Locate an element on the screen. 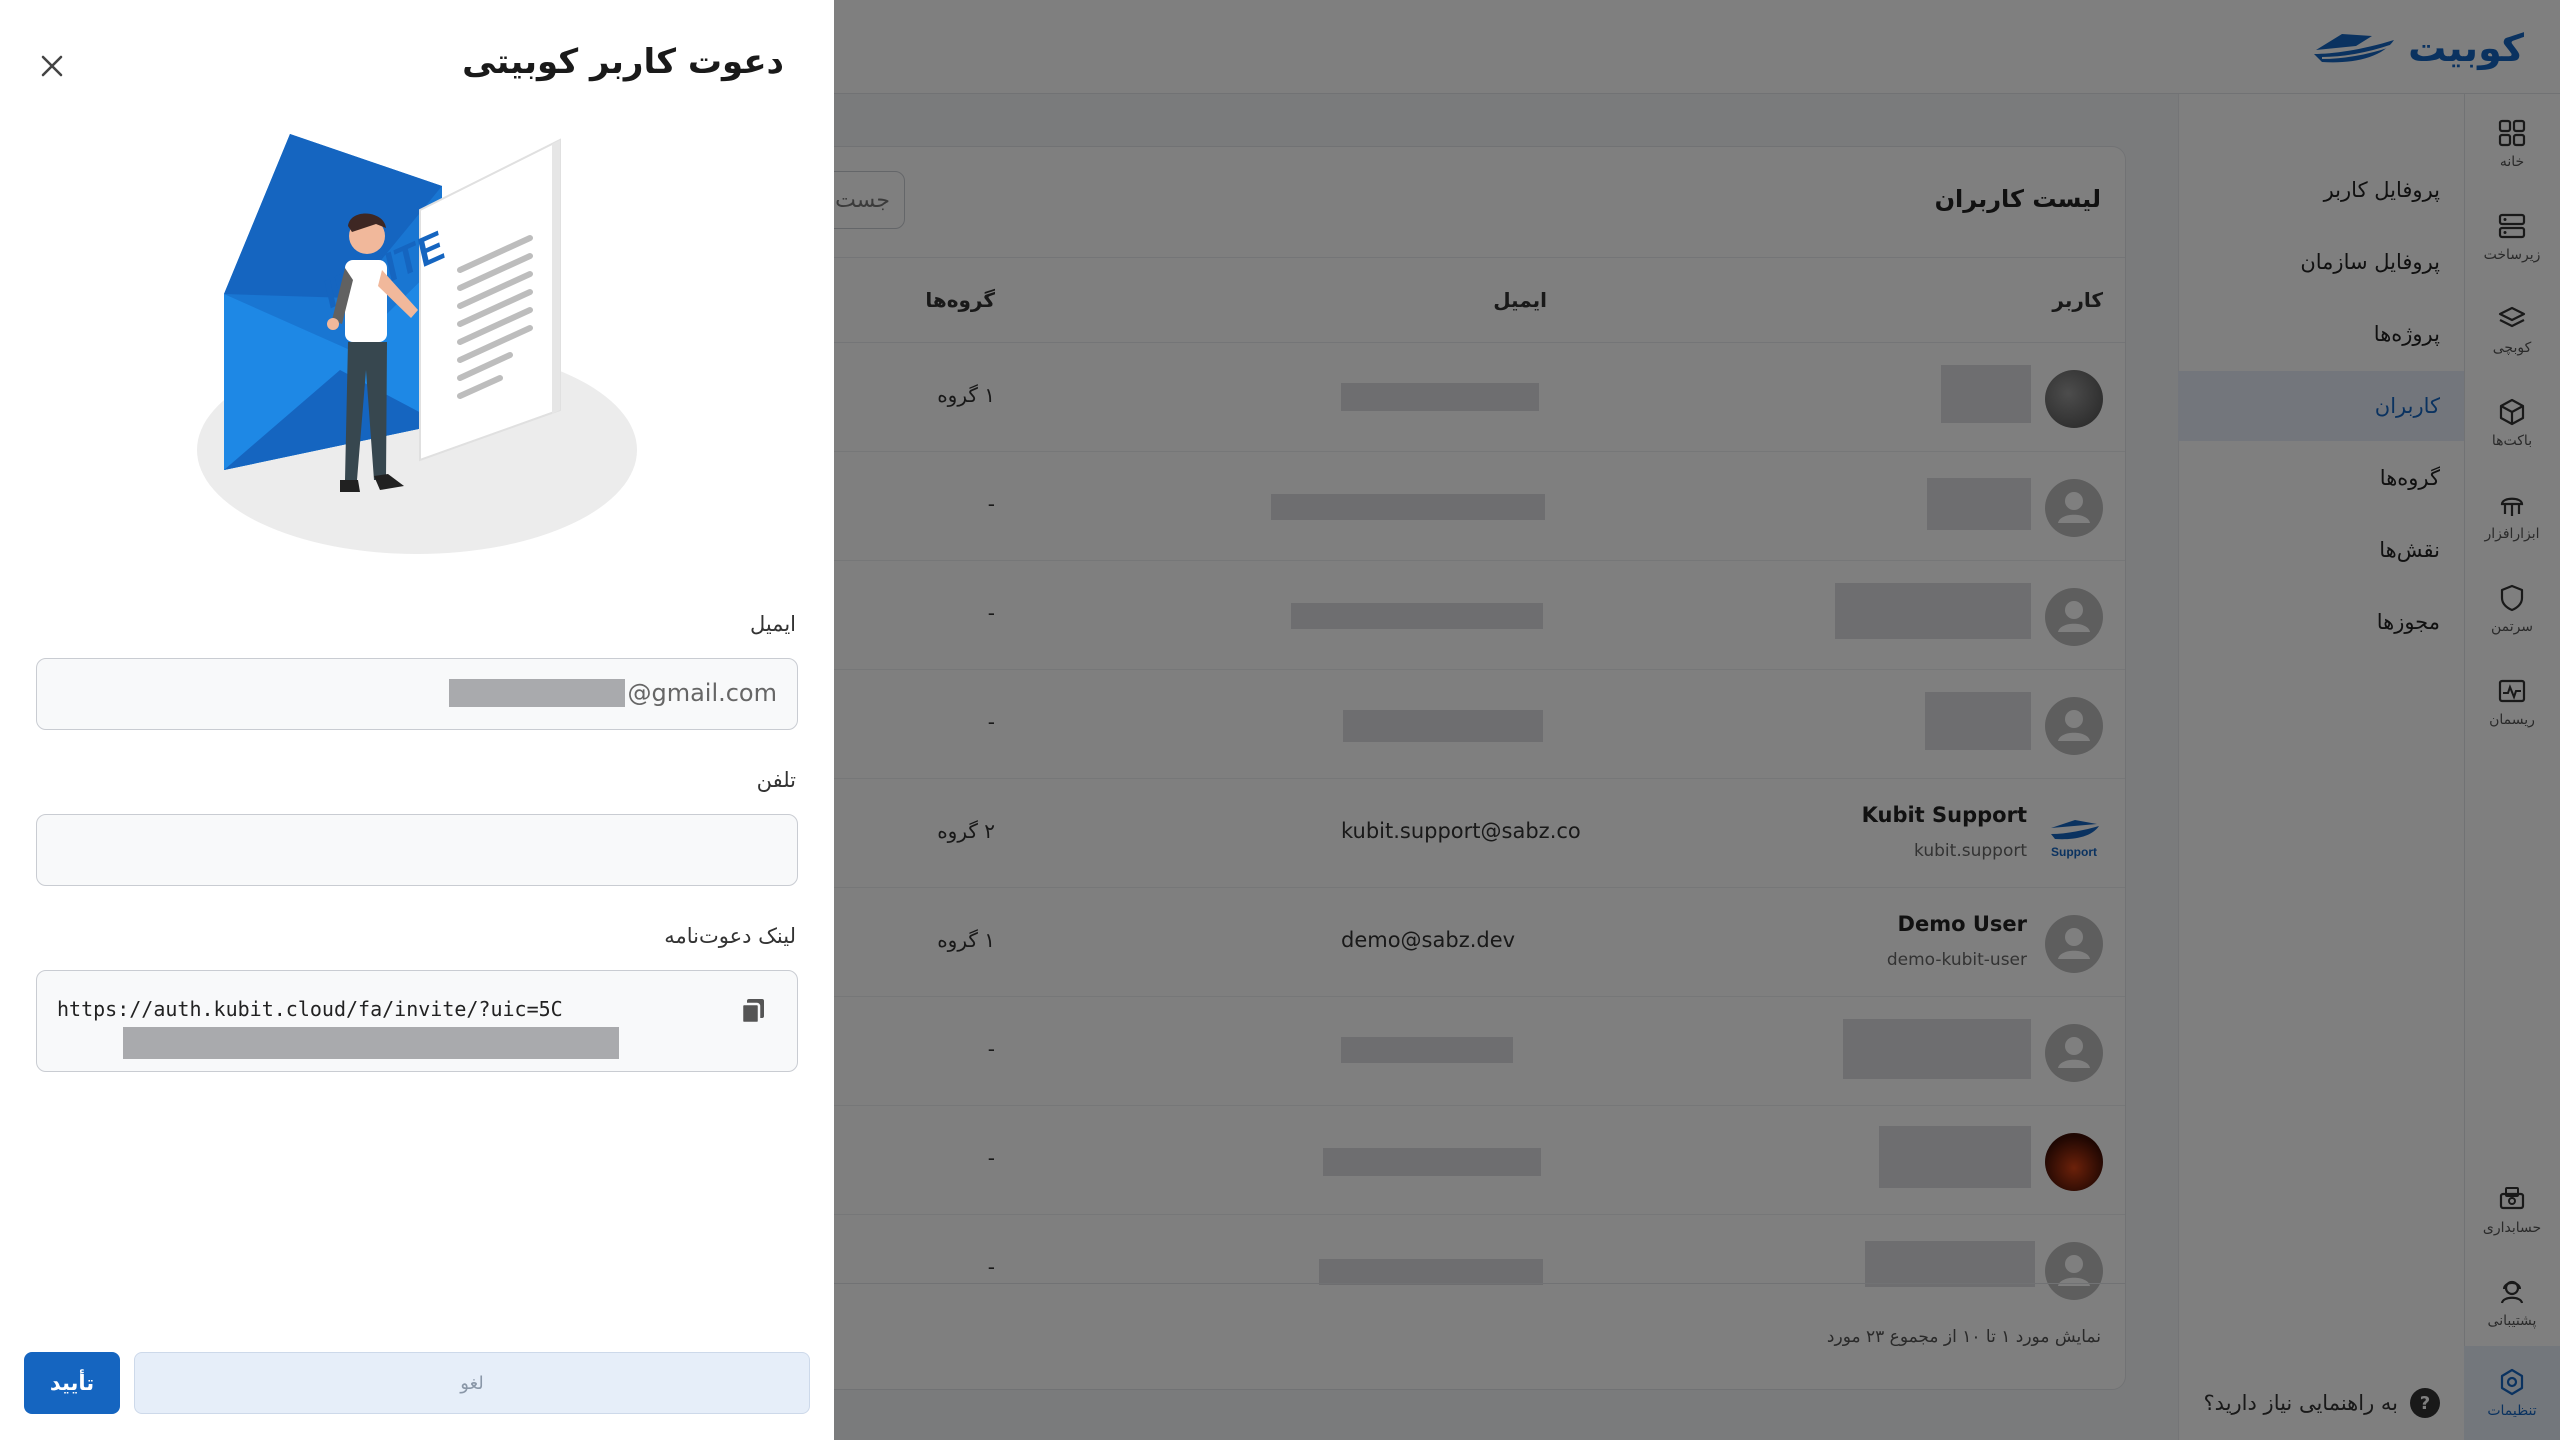 The height and width of the screenshot is (1440, 2560). close-button is located at coordinates (52, 66).